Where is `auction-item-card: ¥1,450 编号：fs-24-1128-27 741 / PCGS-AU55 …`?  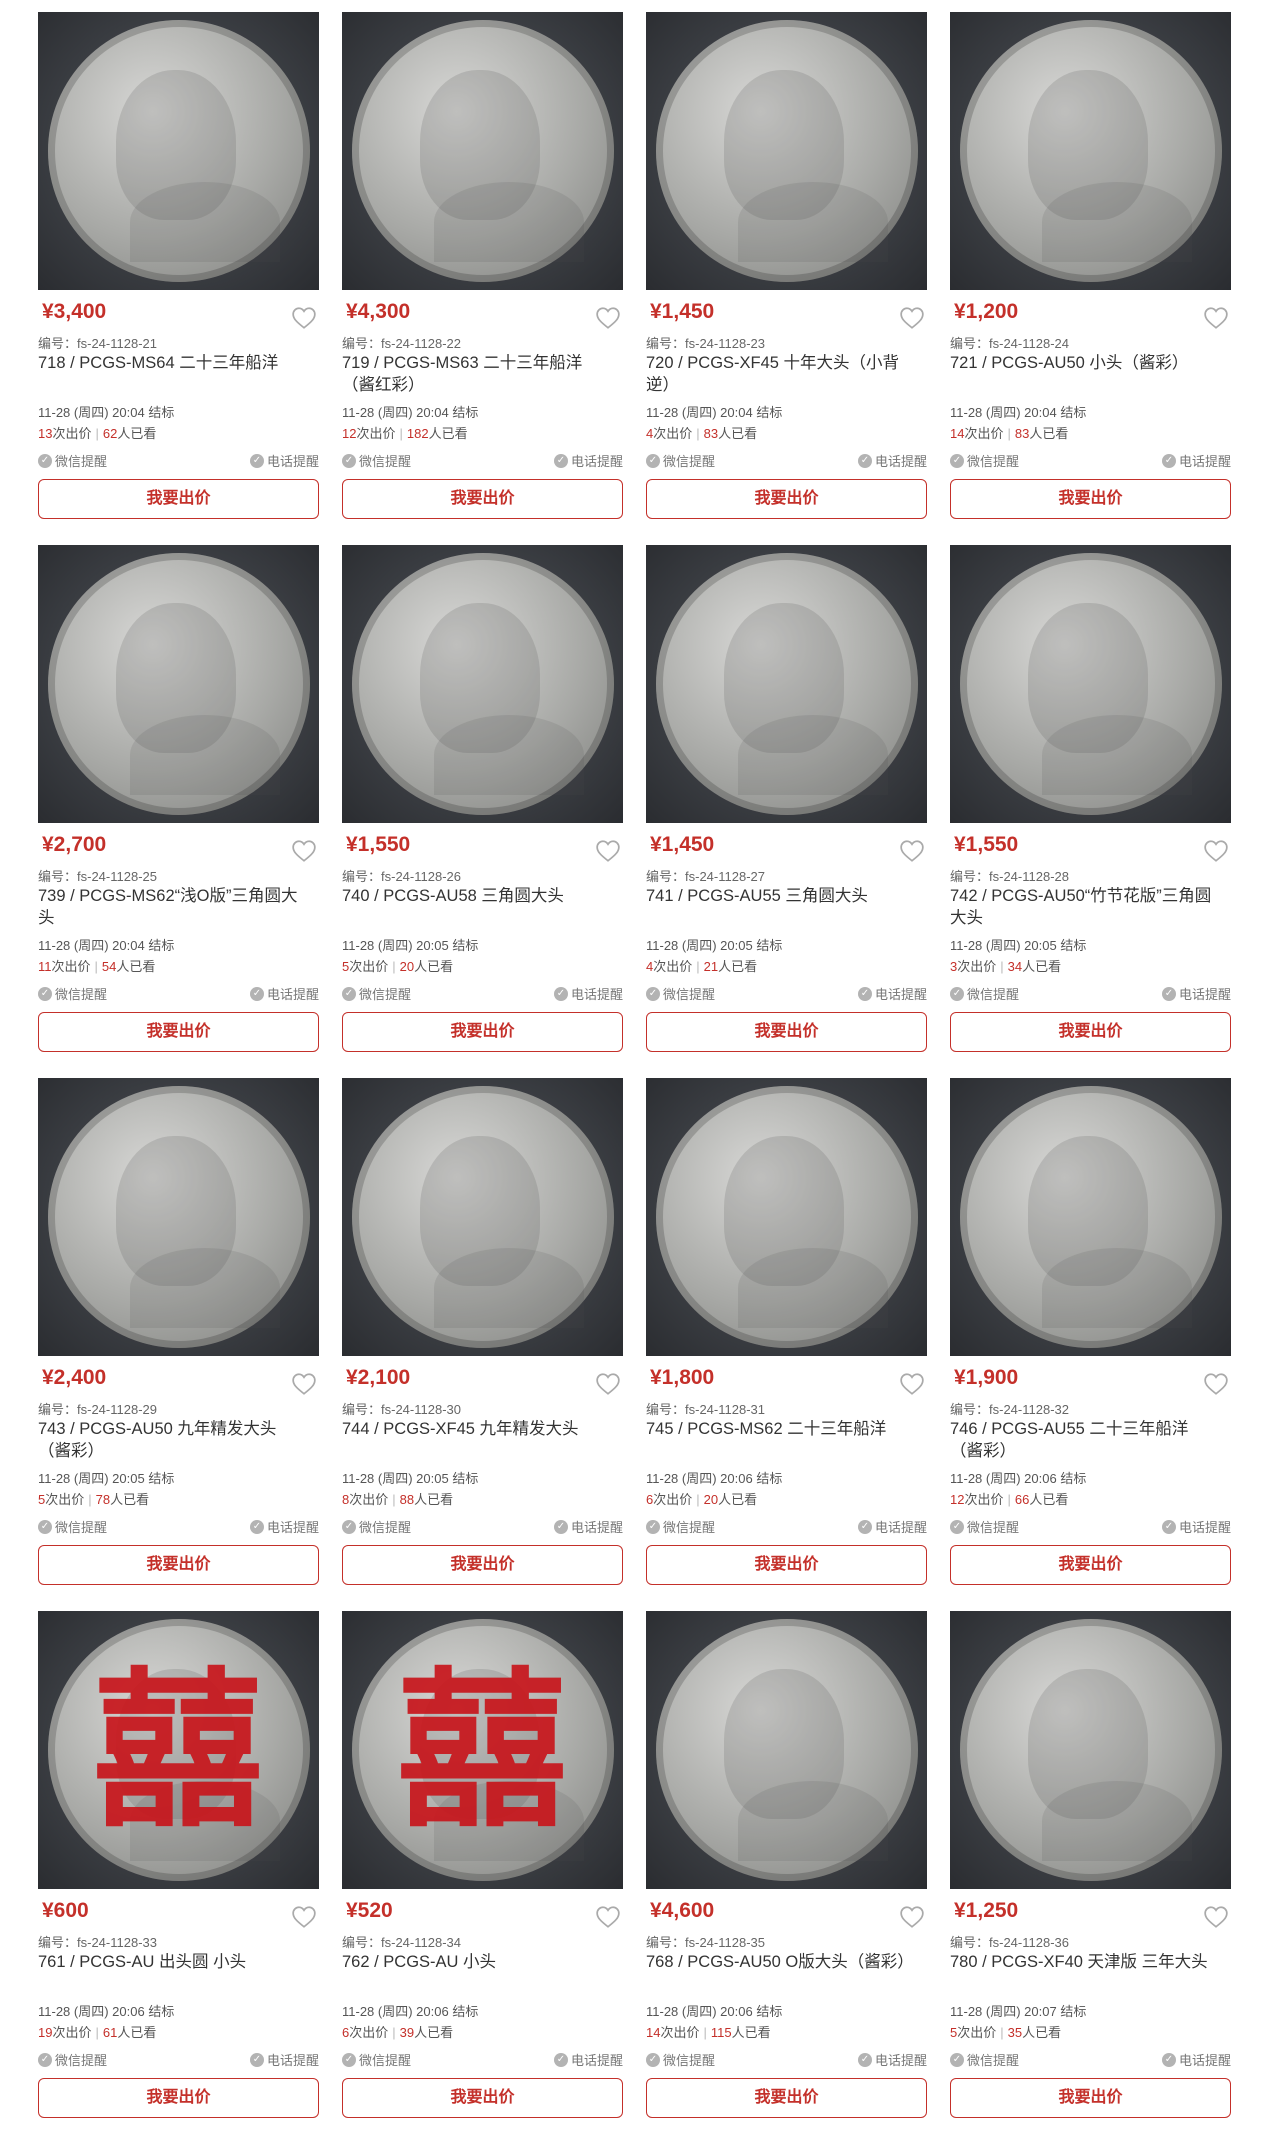
auction-item-card: ¥1,450 编号：fs-24-1128-27 741 / PCGS-AU55 … is located at coordinates (786, 811).